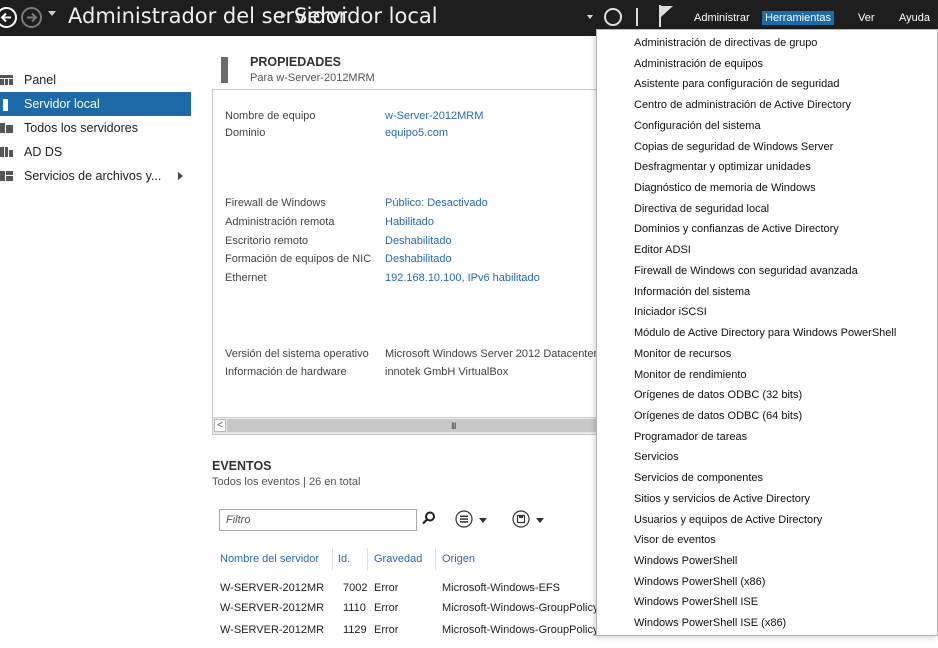 The image size is (938, 648). What do you see at coordinates (725, 43) in the screenshot?
I see `menu-item-tool: Administración de directivas de grupo` at bounding box center [725, 43].